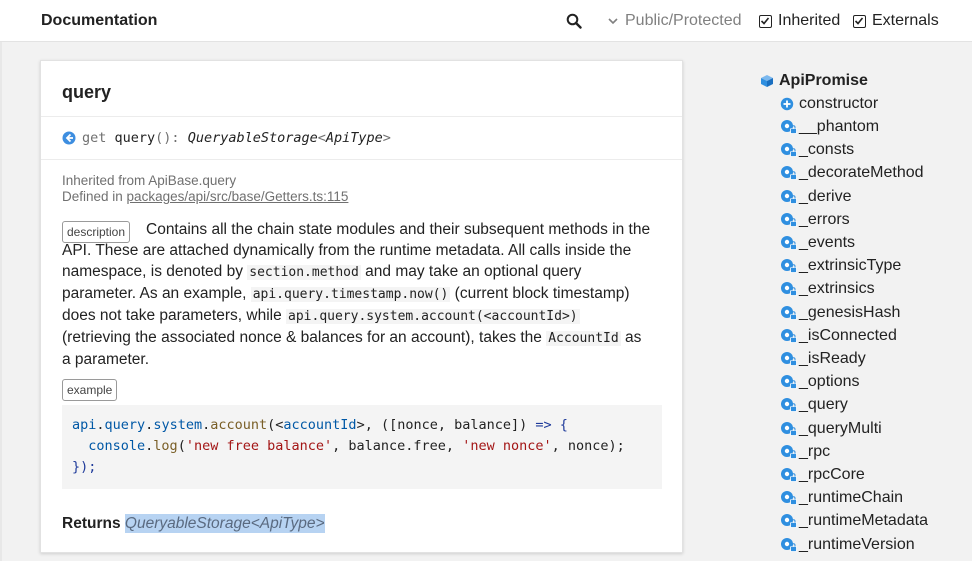 This screenshot has height=561, width=972. Describe the element at coordinates (815, 451) in the screenshot. I see `sidebar-item-label: _rpc` at that location.